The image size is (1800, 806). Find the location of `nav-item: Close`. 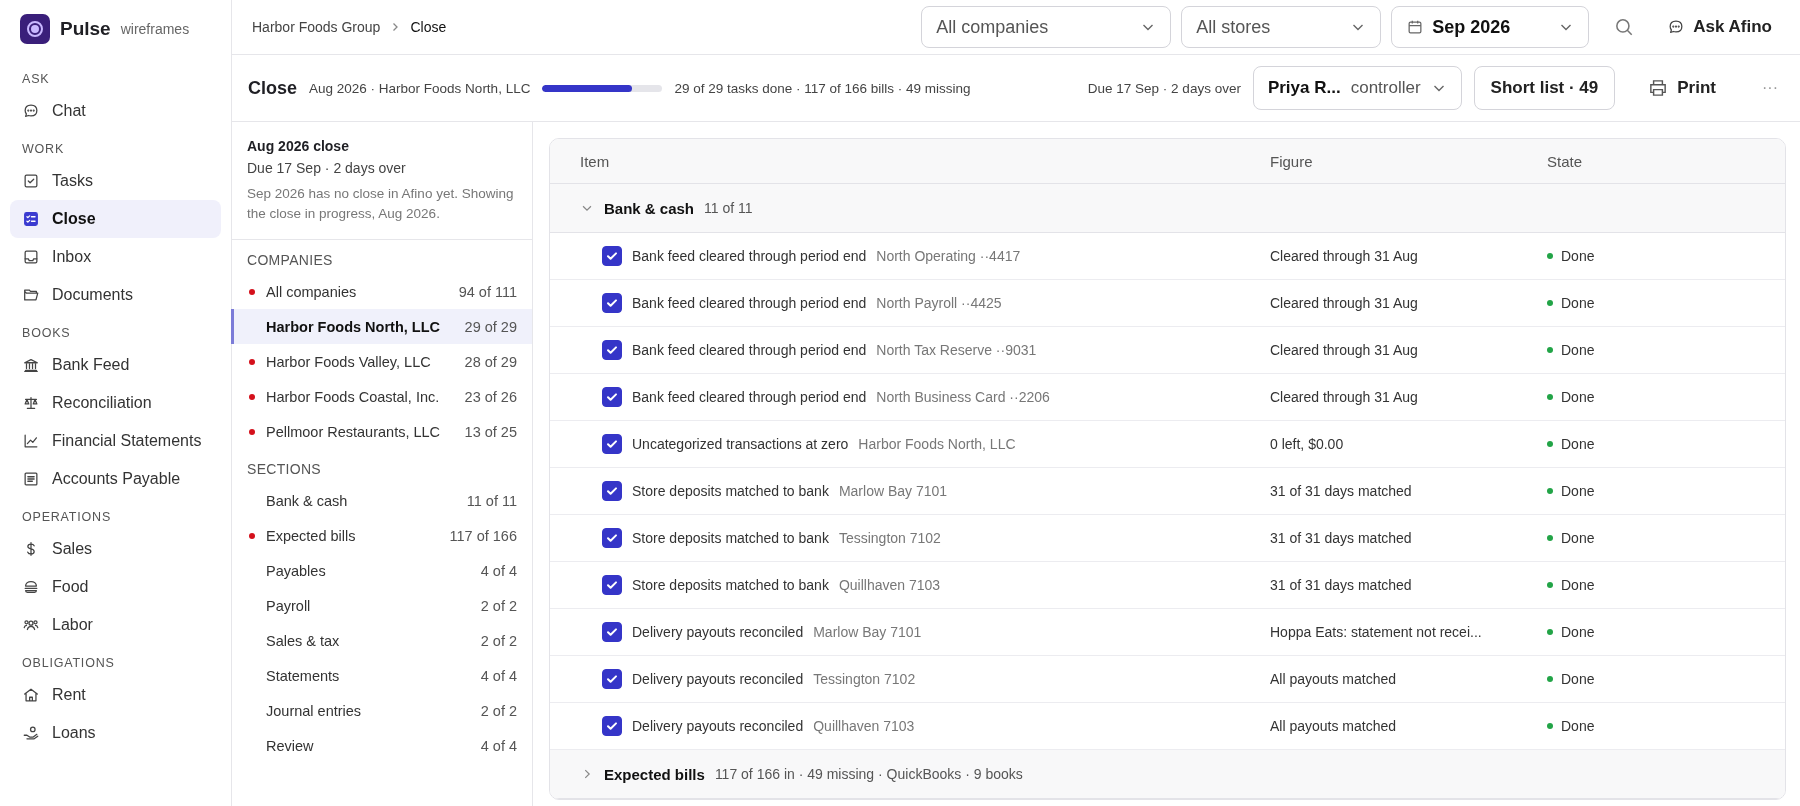

nav-item: Close is located at coordinates (115, 219).